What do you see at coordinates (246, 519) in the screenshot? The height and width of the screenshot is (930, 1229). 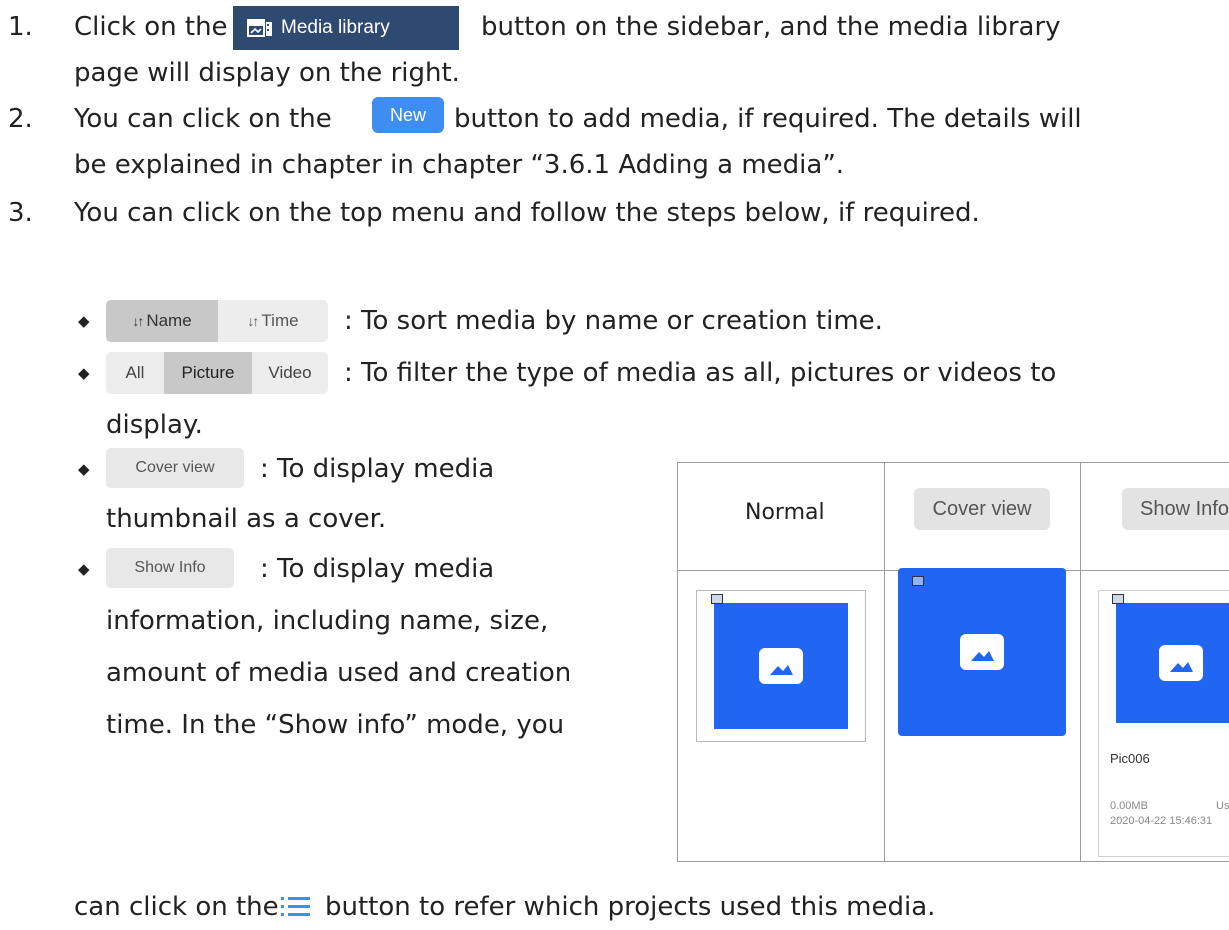 I see `cover-view-description-line2: thumbnail as a cover.` at bounding box center [246, 519].